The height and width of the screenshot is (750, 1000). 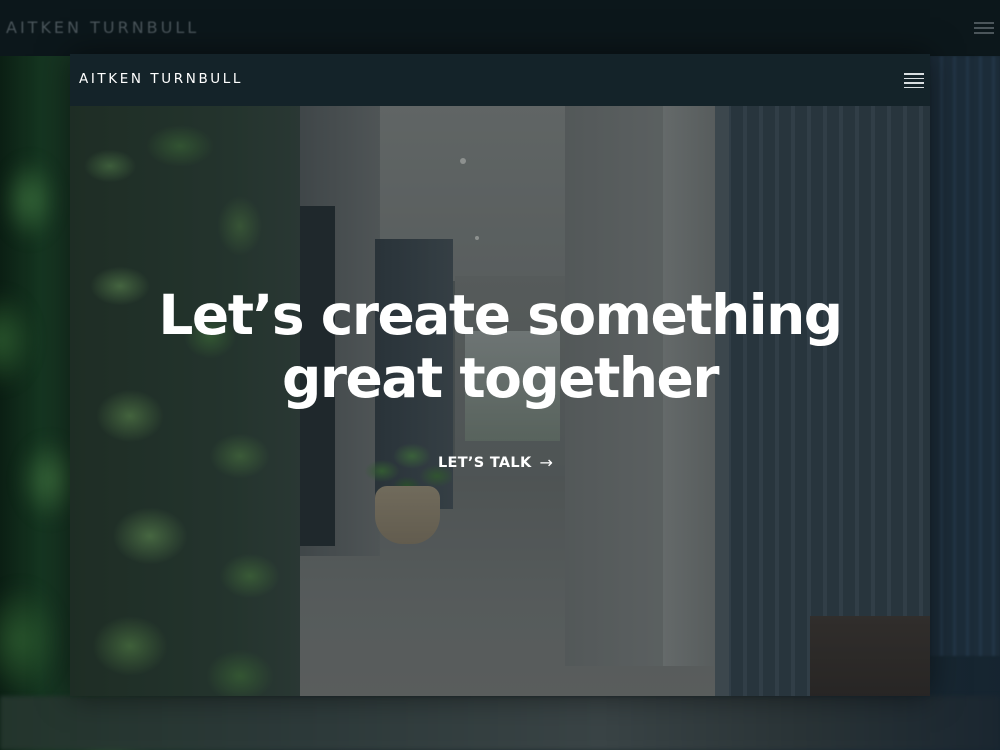 What do you see at coordinates (500, 723) in the screenshot?
I see `background-floor-image` at bounding box center [500, 723].